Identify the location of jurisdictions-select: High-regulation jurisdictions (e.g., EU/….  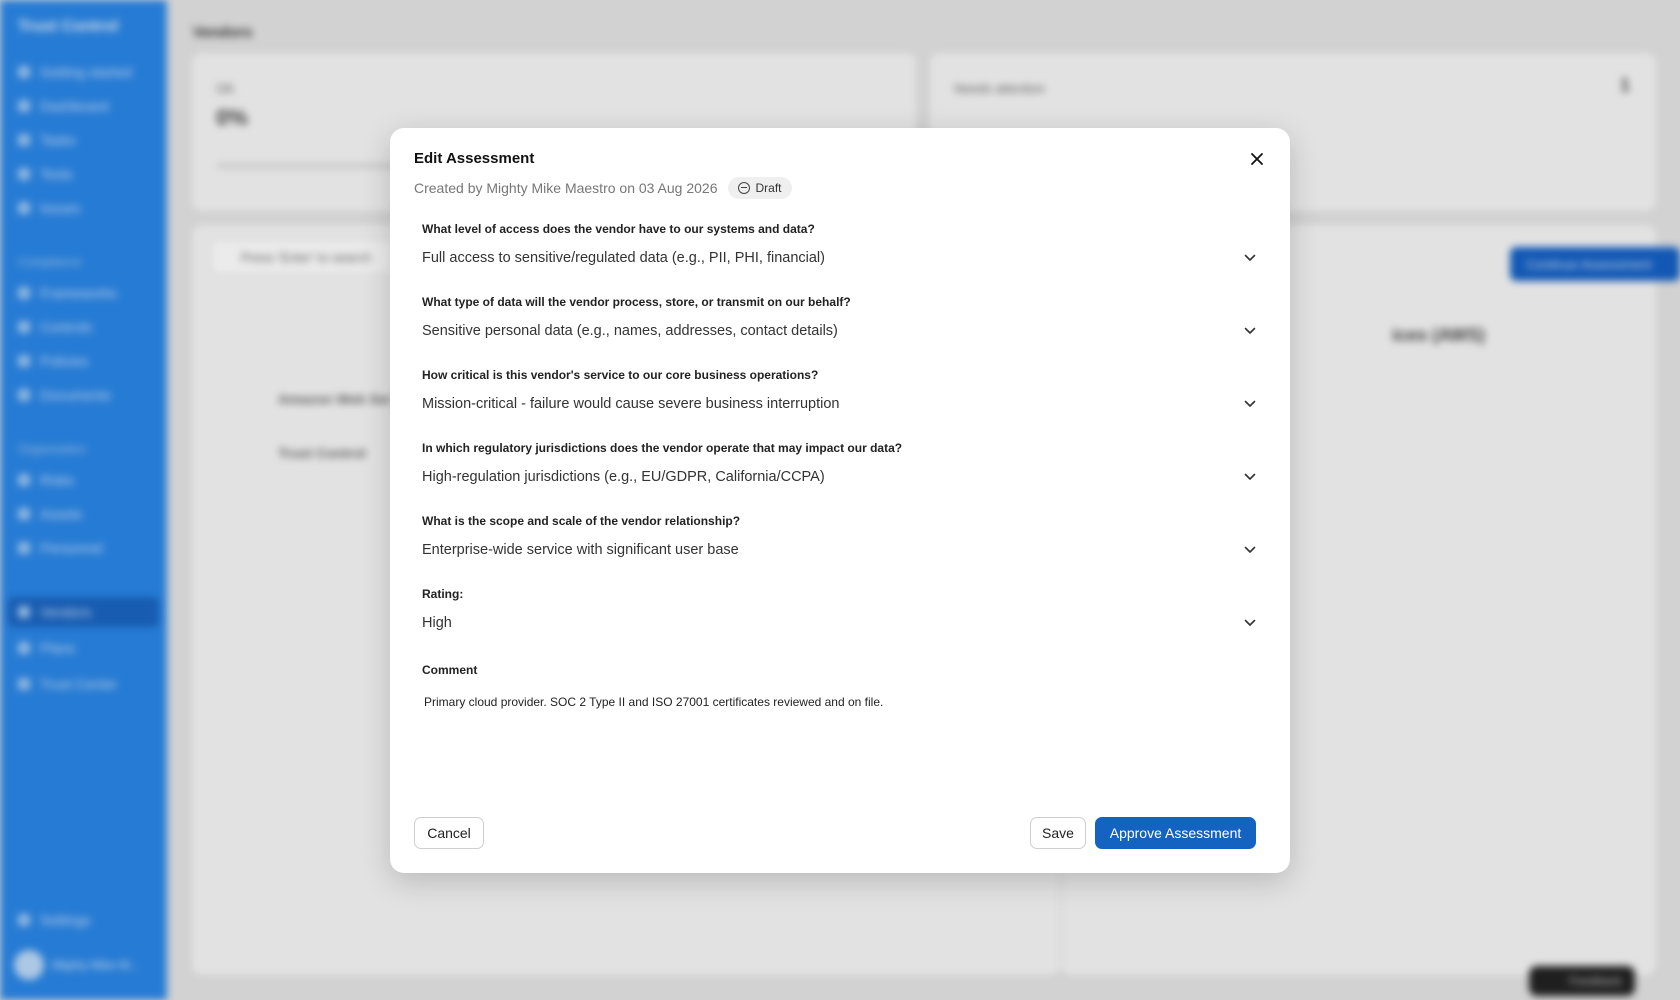
(840, 477).